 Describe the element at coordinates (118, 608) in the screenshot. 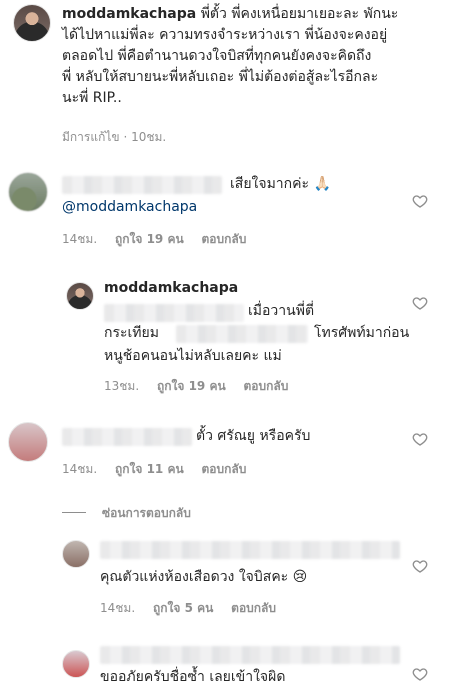

I see `reply-2-time: 14ชม.` at that location.